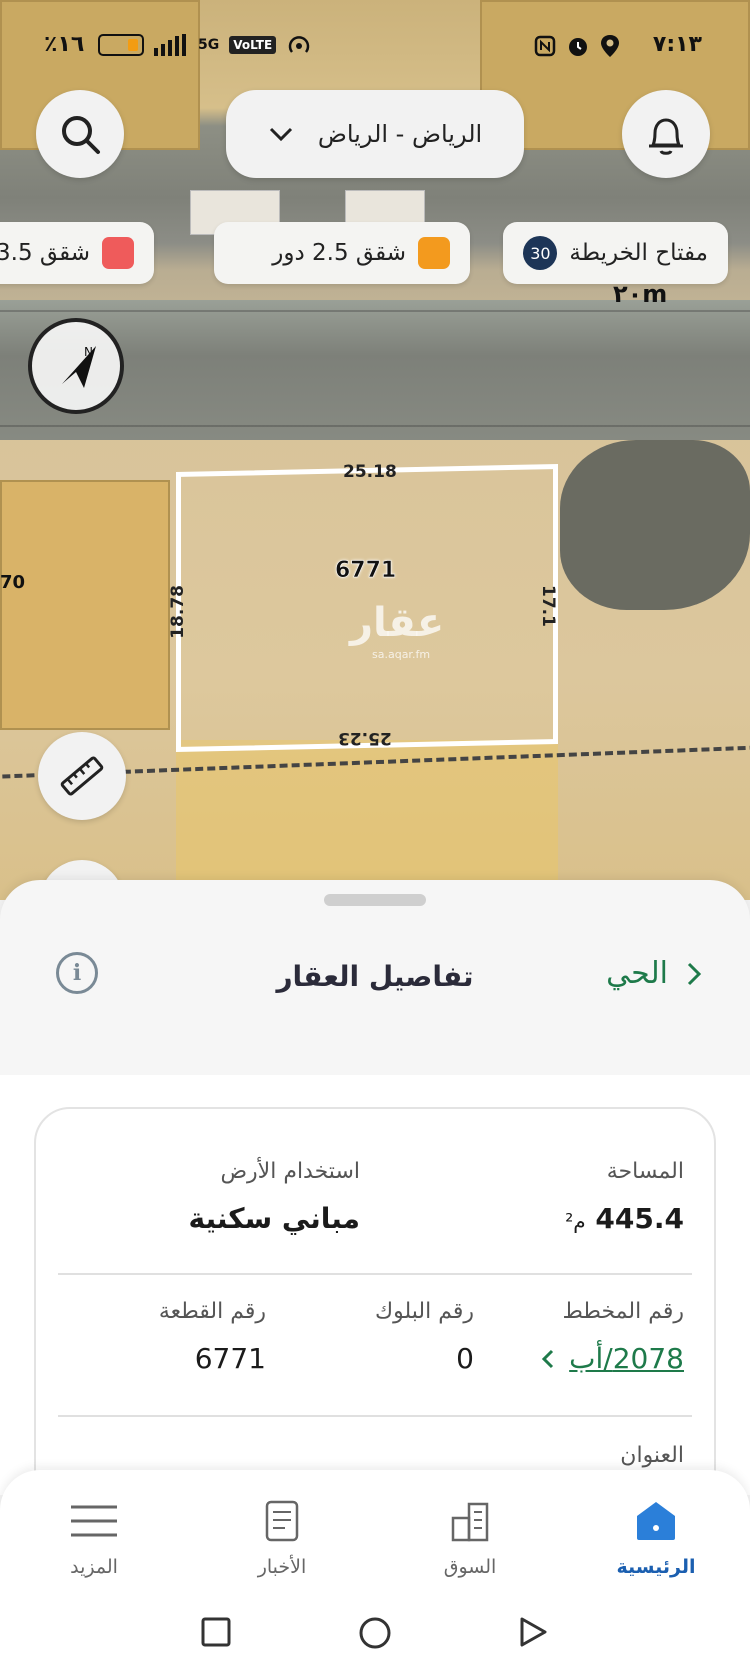 This screenshot has height=1667, width=750. I want to click on block-number-label: رقم البلوك, so click(424, 1311).